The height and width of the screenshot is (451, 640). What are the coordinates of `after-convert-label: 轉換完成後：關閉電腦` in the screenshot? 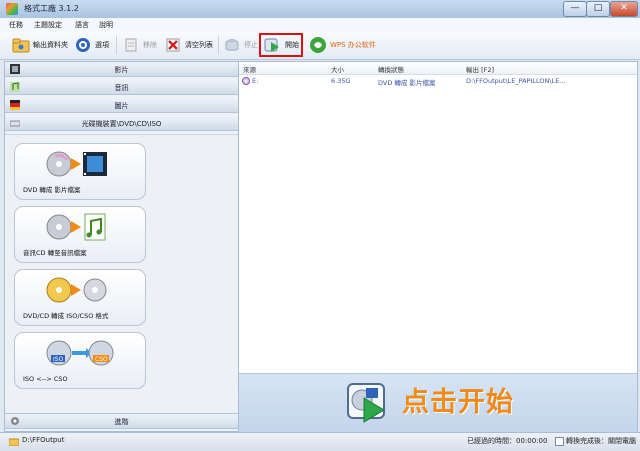 It's located at (601, 441).